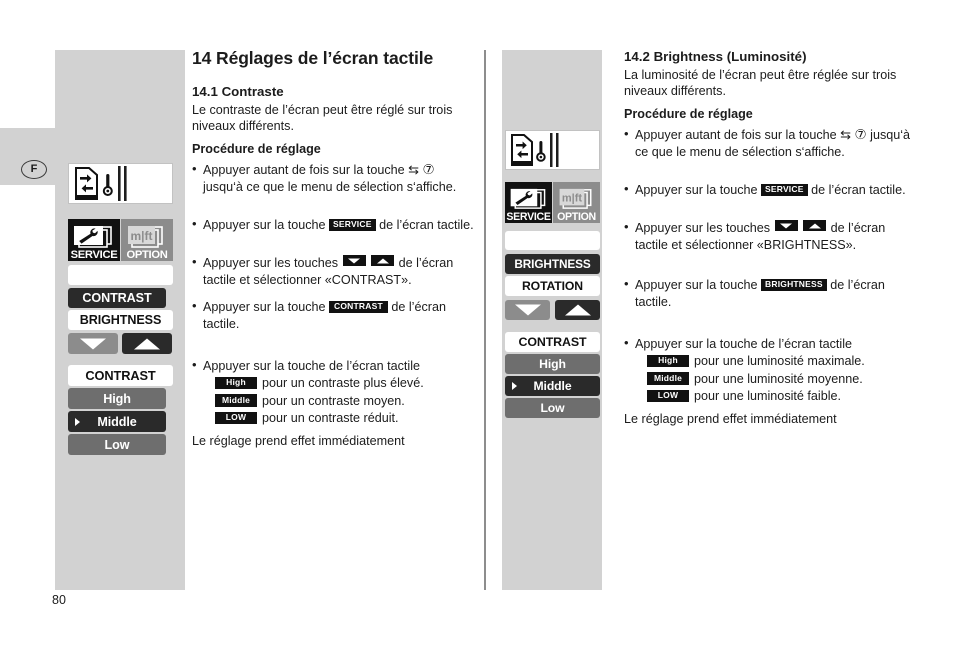  Describe the element at coordinates (94, 255) in the screenshot. I see `left-panel-tile-service-label: SERVICE` at that location.